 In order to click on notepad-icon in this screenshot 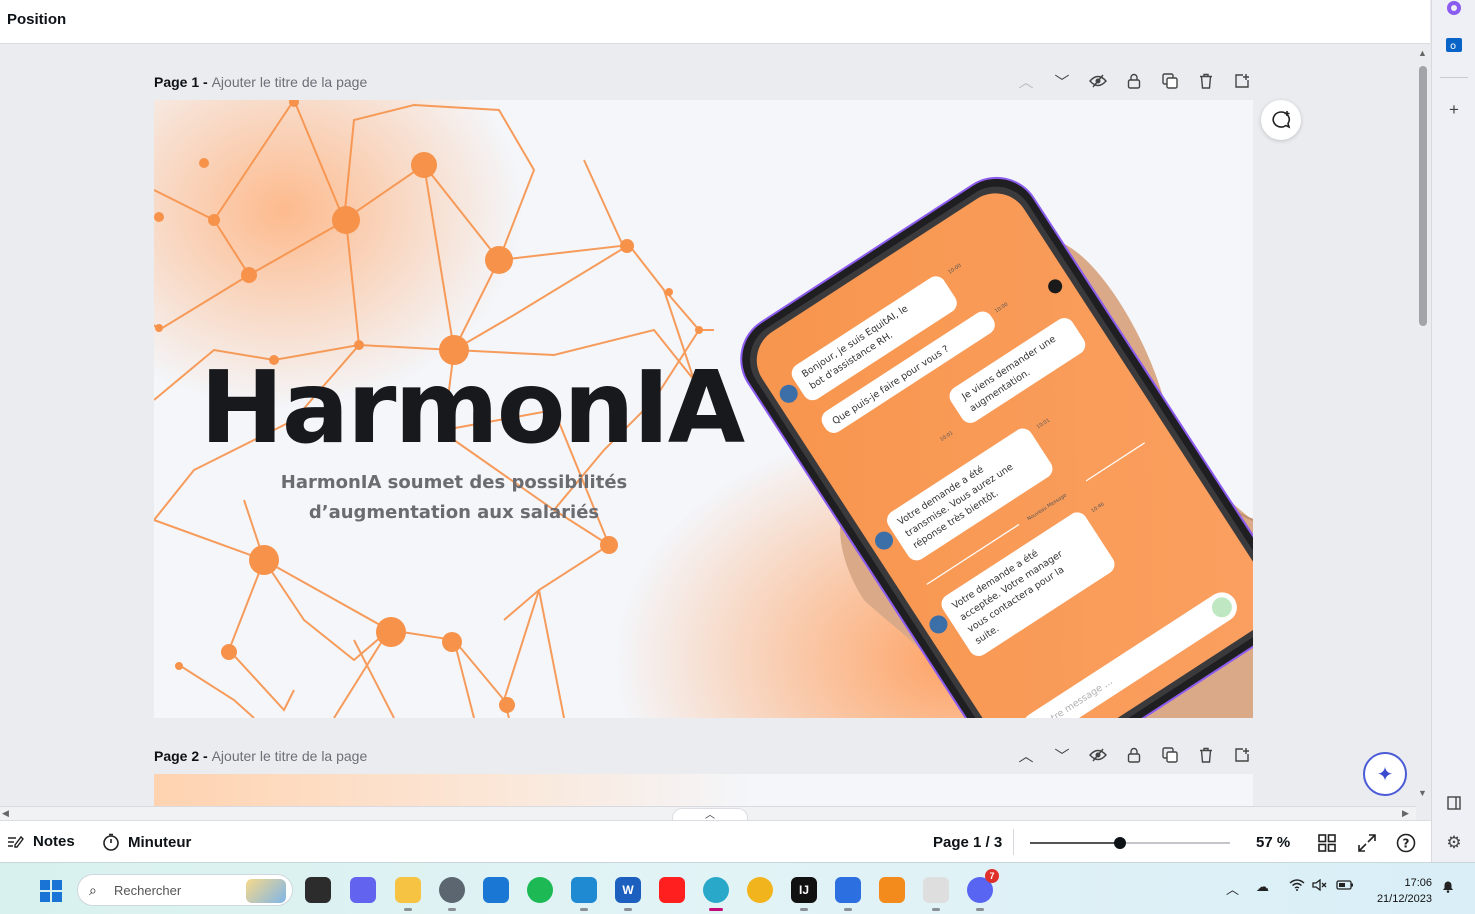, I will do `click(848, 894)`.